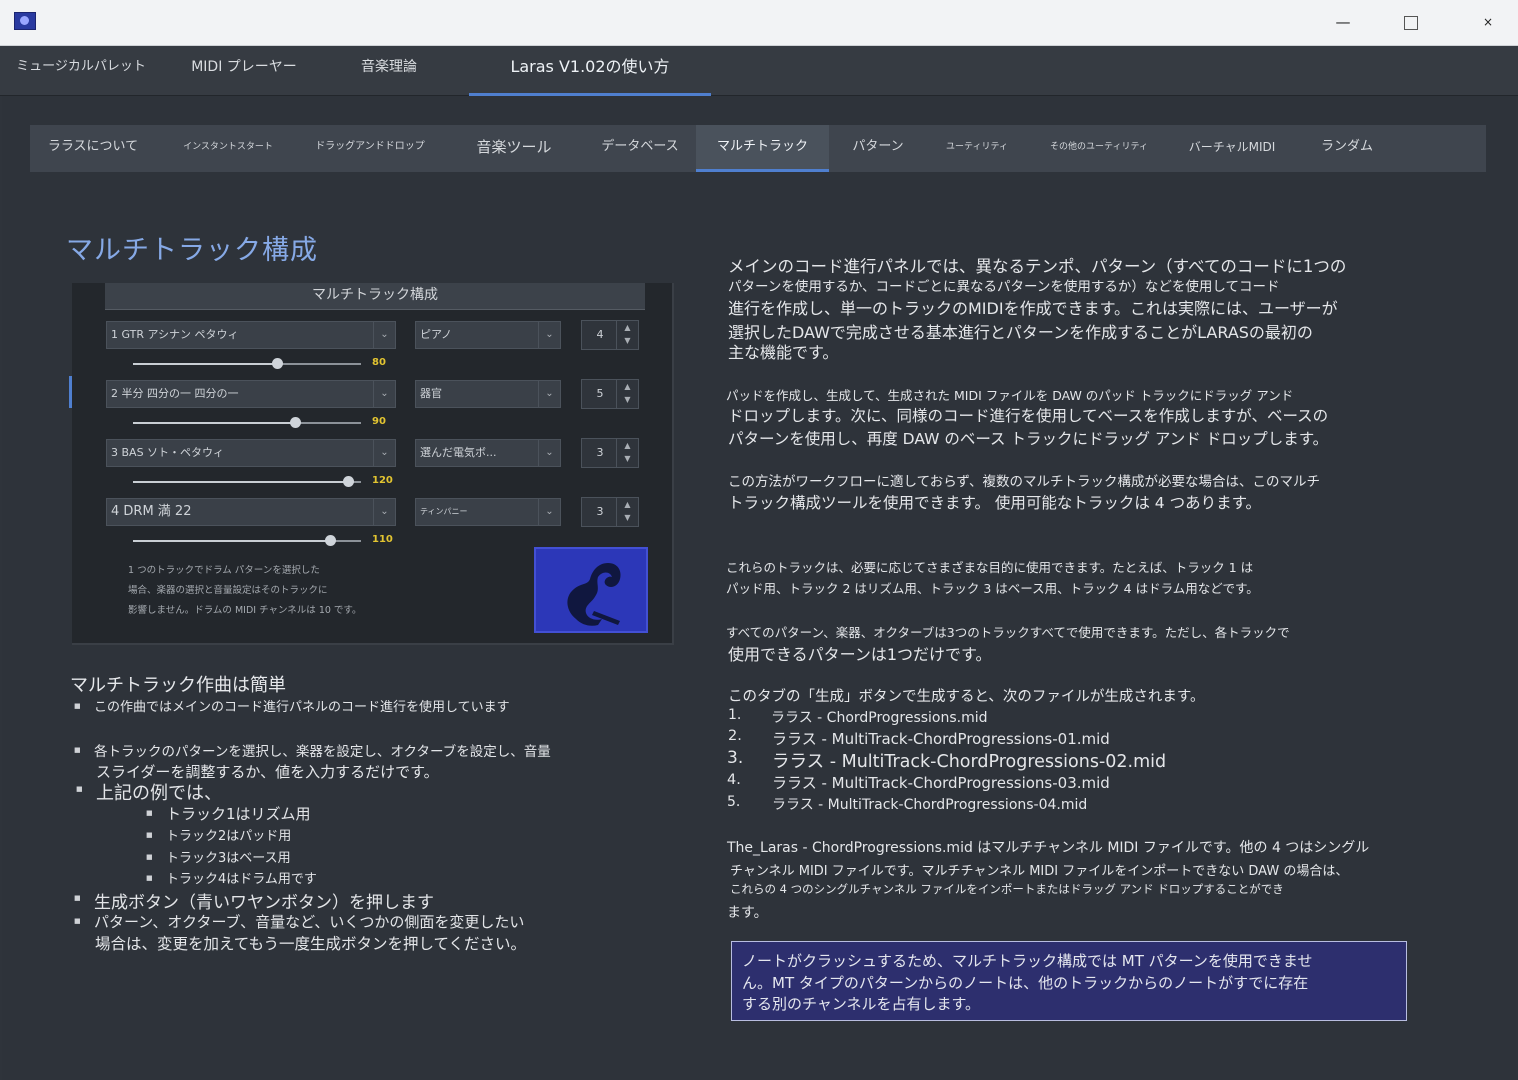 The width and height of the screenshot is (1518, 1080). Describe the element at coordinates (168, 452) in the screenshot. I see `pattern-select-value: 3 BAS ソト・ペタウィ` at that location.